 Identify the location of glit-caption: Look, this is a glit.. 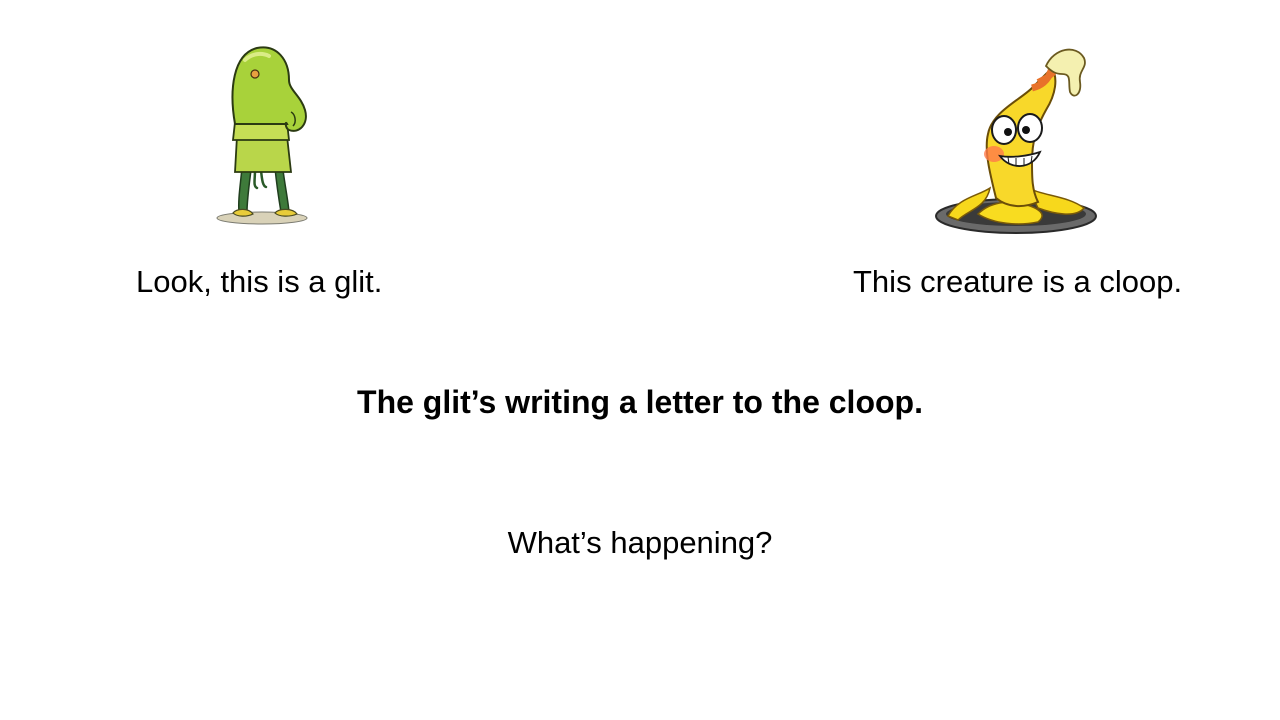
(259, 281).